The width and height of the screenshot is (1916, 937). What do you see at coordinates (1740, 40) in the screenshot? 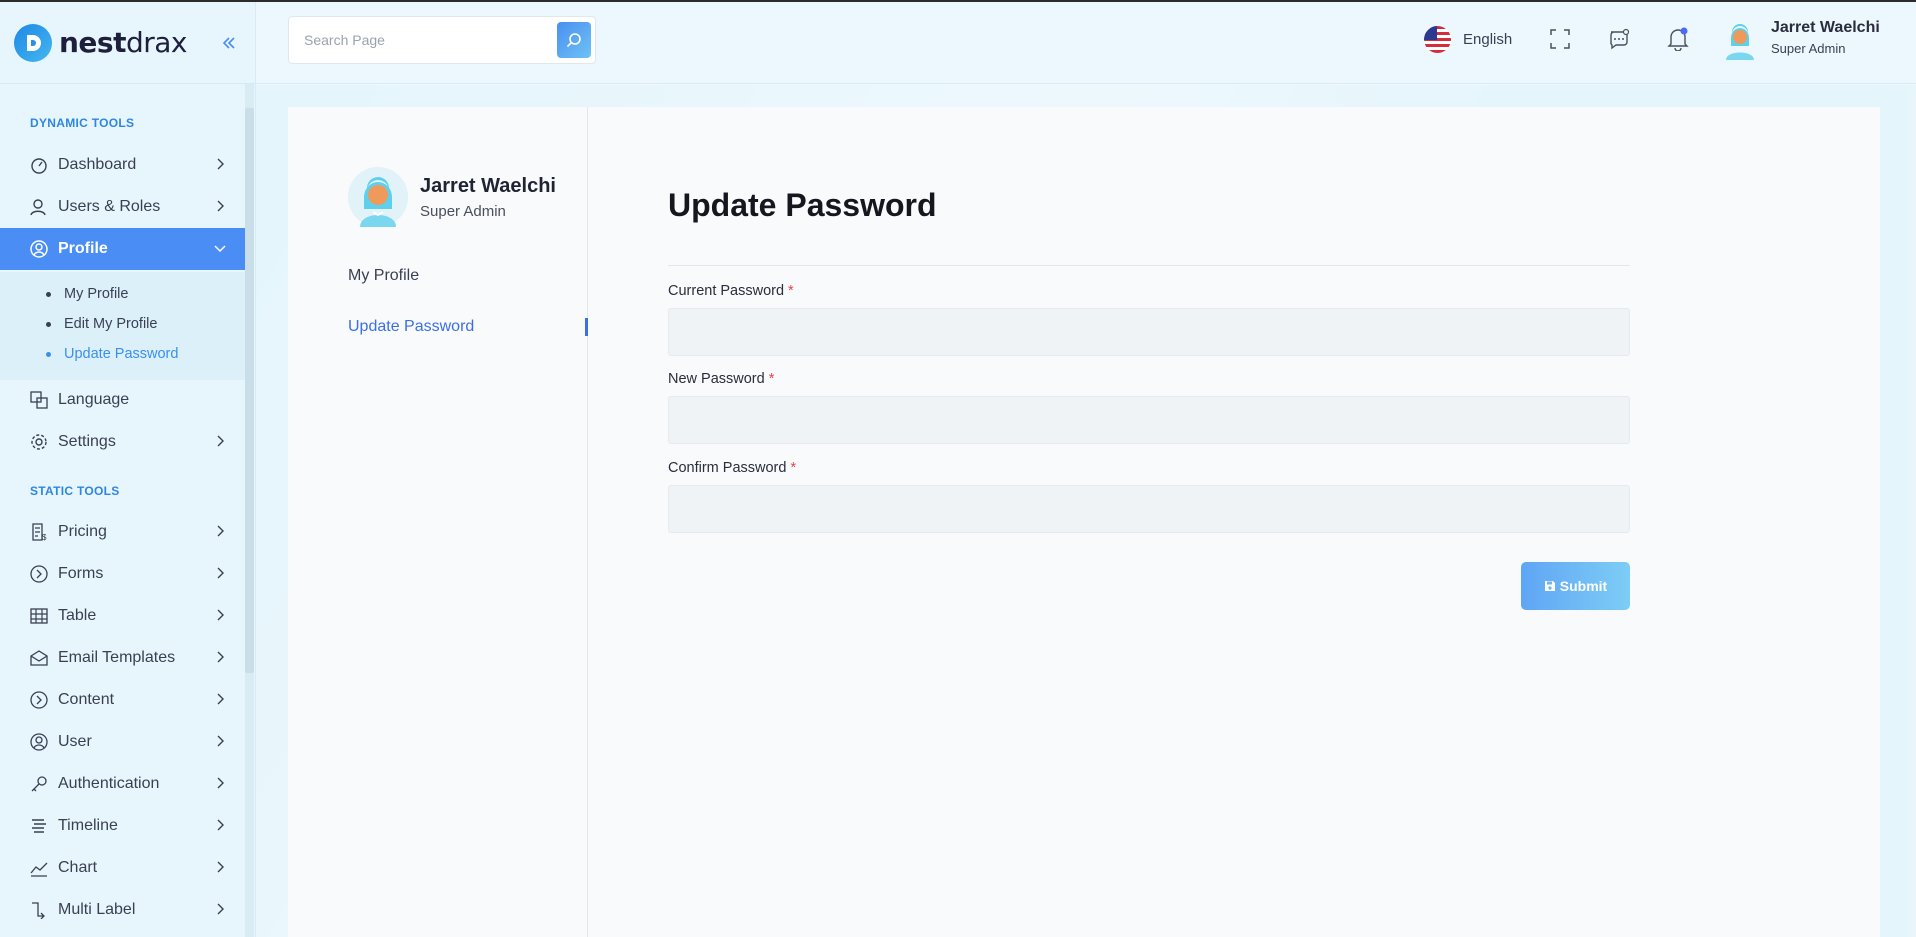
I see `user-avatar` at bounding box center [1740, 40].